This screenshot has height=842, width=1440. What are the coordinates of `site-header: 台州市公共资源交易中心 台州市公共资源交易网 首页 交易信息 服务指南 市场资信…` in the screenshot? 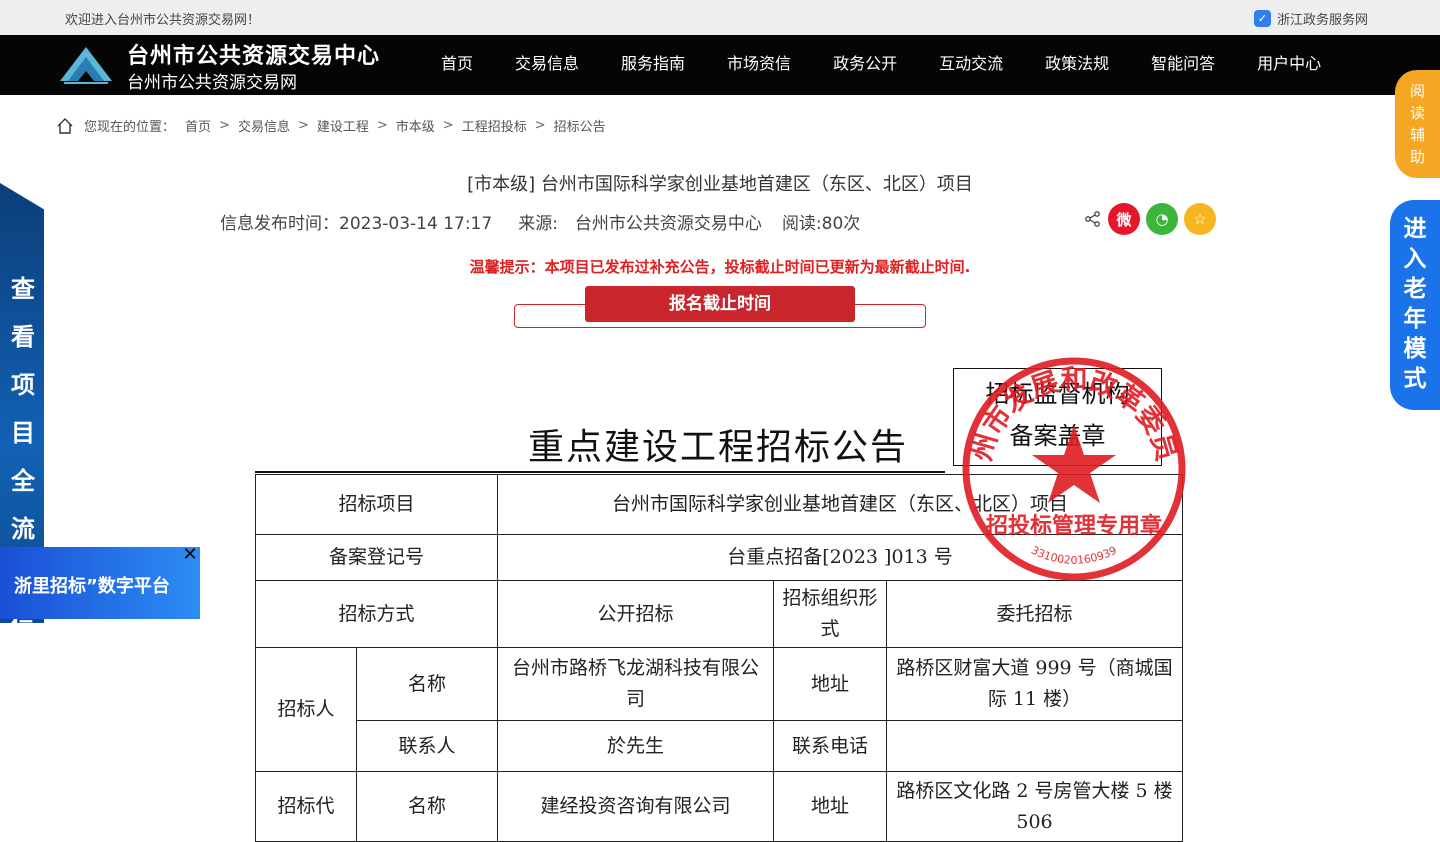 It's located at (720, 65).